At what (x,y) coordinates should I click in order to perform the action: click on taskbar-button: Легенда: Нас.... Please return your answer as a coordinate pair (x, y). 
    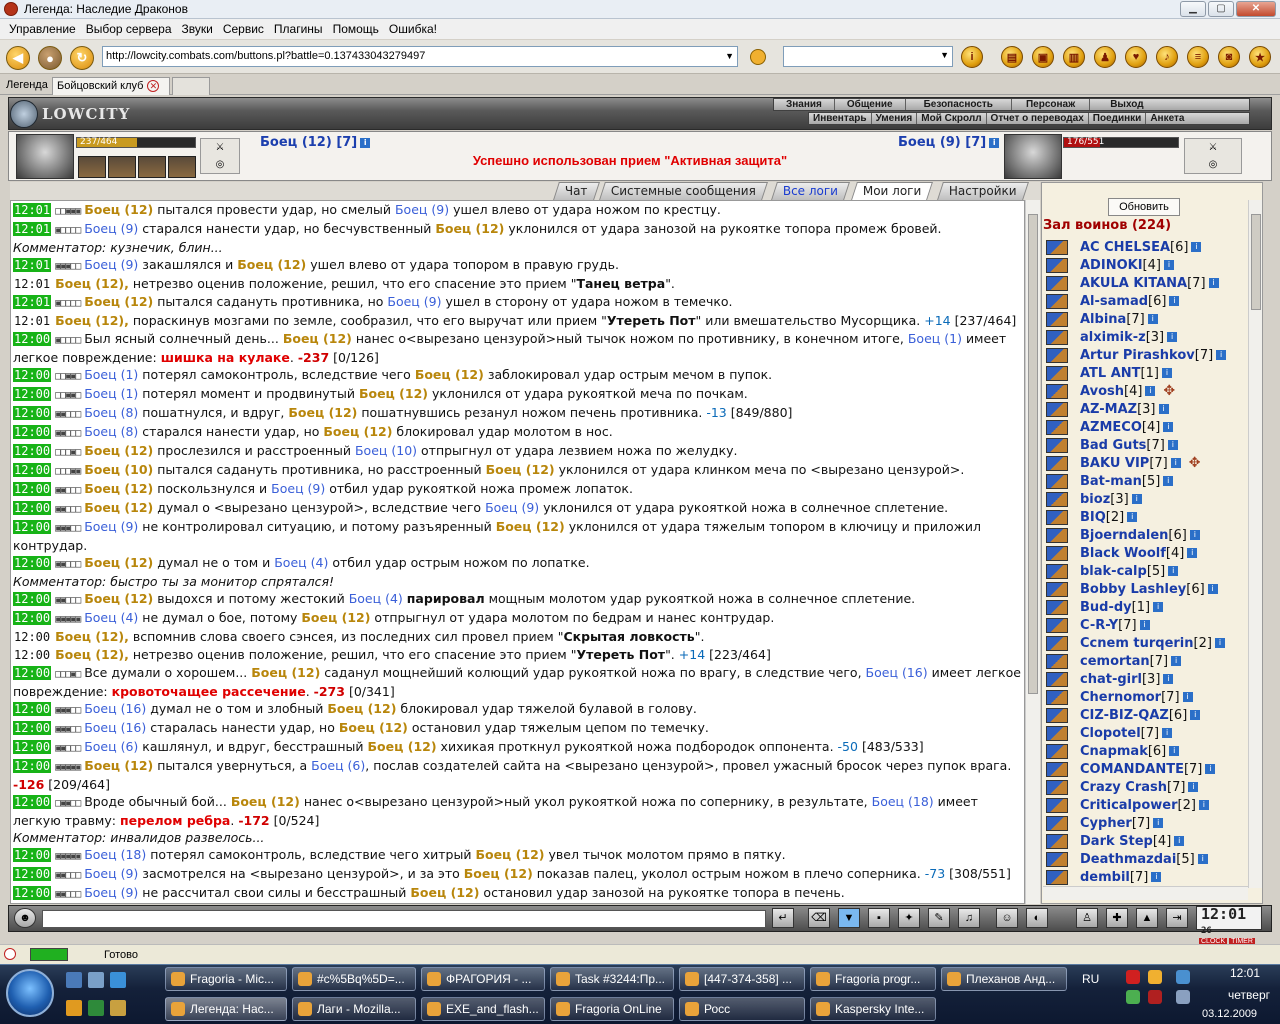
    Looking at the image, I should click on (226, 1009).